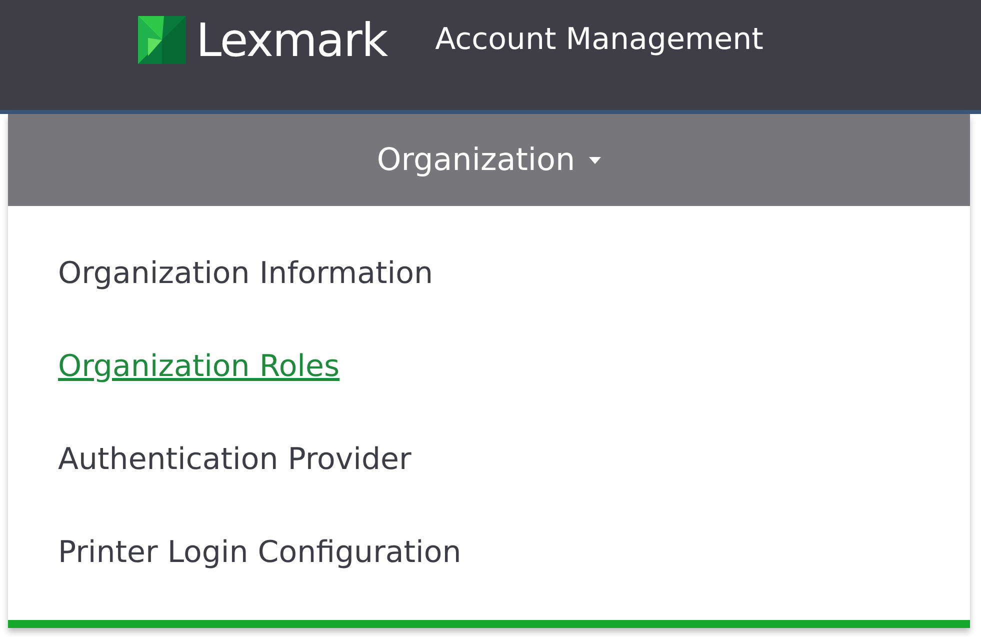  Describe the element at coordinates (599, 40) in the screenshot. I see `app-title: Account Management` at that location.